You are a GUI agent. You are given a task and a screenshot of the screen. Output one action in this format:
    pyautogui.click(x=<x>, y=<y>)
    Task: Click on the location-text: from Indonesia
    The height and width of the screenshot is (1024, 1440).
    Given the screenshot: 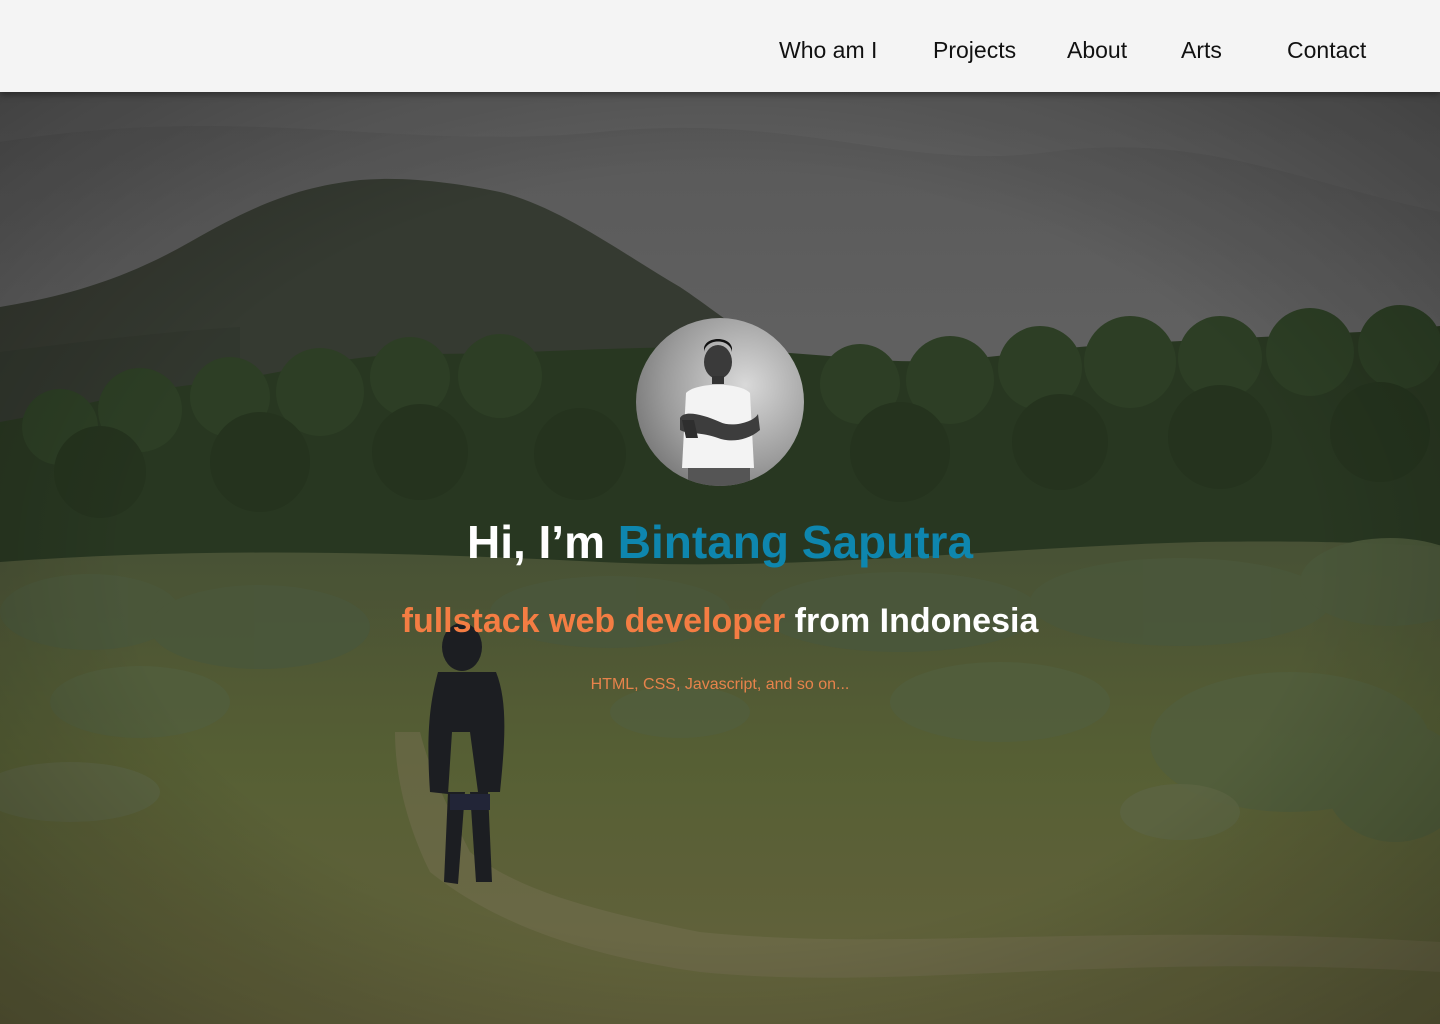 What is the action you would take?
    pyautogui.click(x=912, y=621)
    